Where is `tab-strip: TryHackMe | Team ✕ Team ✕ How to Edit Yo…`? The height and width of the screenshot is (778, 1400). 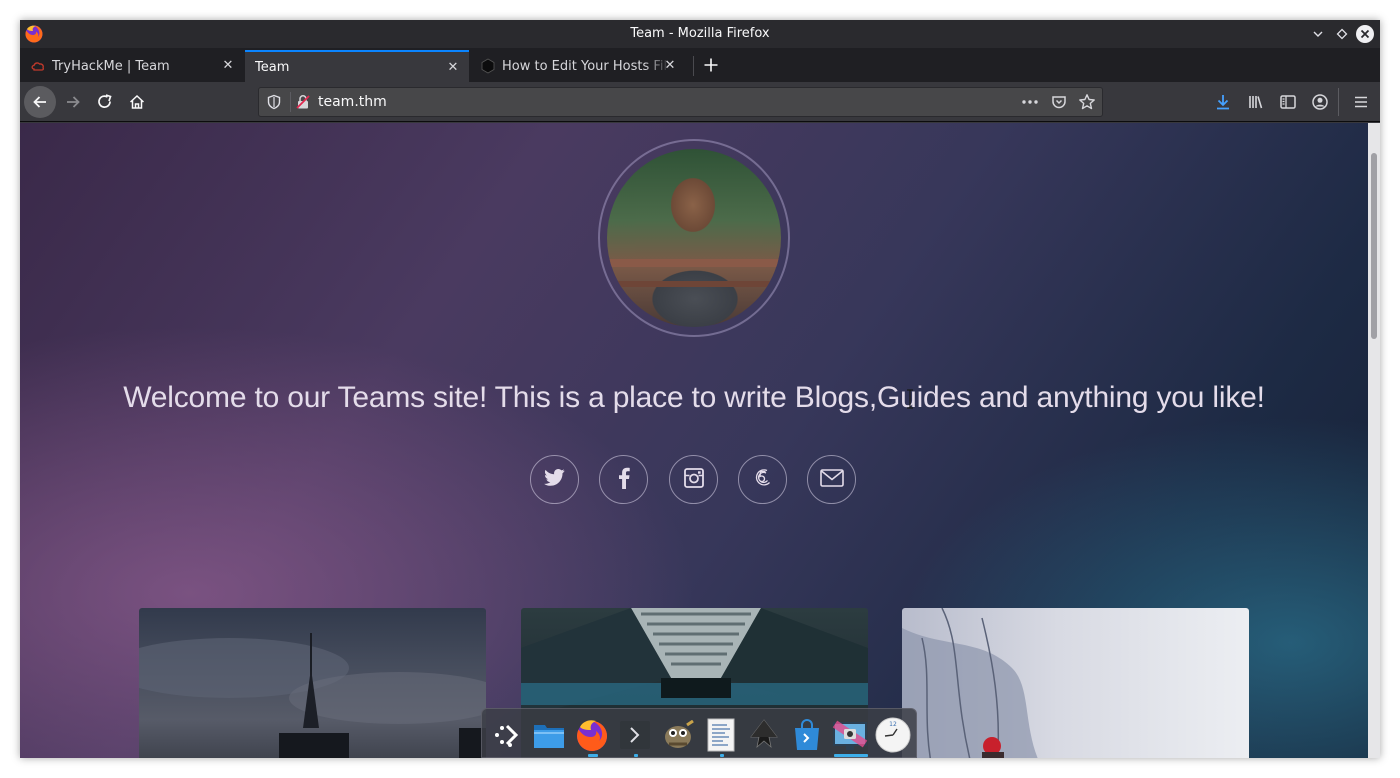 tab-strip: TryHackMe | Team ✕ Team ✕ How to Edit Yo… is located at coordinates (700, 65).